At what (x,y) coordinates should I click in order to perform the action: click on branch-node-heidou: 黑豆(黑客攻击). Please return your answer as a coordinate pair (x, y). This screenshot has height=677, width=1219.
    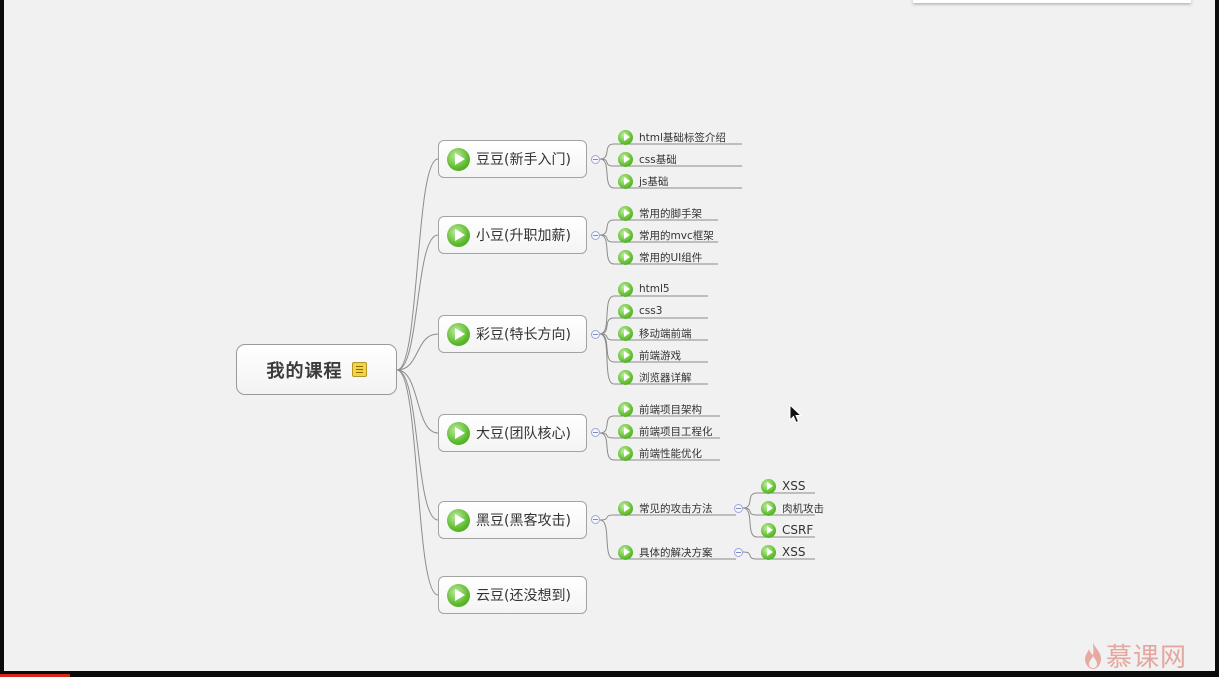
    Looking at the image, I should click on (512, 520).